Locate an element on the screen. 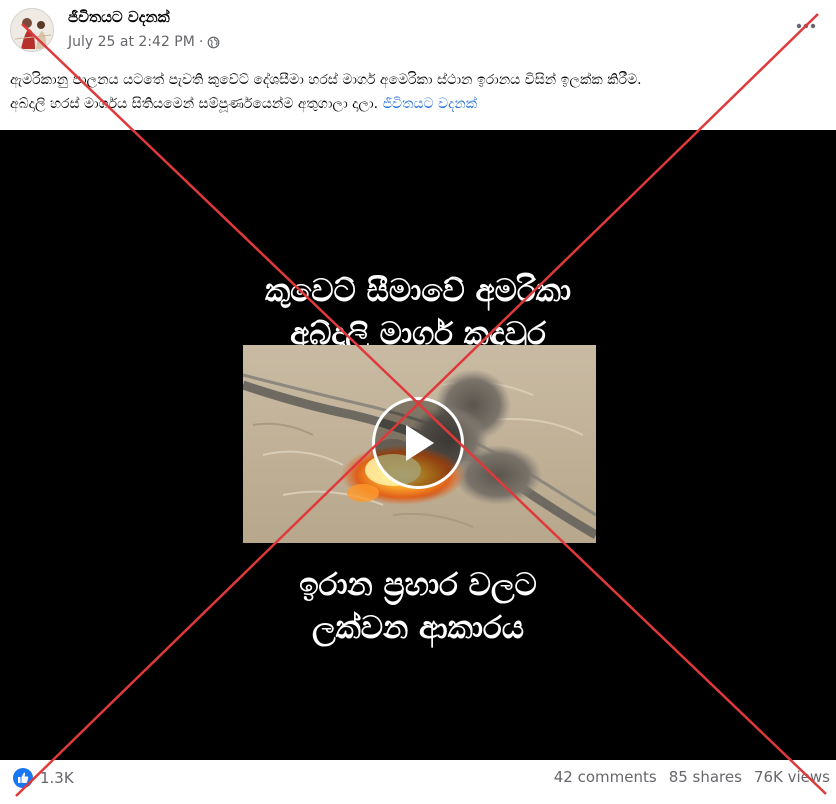 Image resolution: width=836 pixels, height=804 pixels. post-header: ජීවිතයට වදනක් July 25 at 2:42 PM · is located at coordinates (418, 31).